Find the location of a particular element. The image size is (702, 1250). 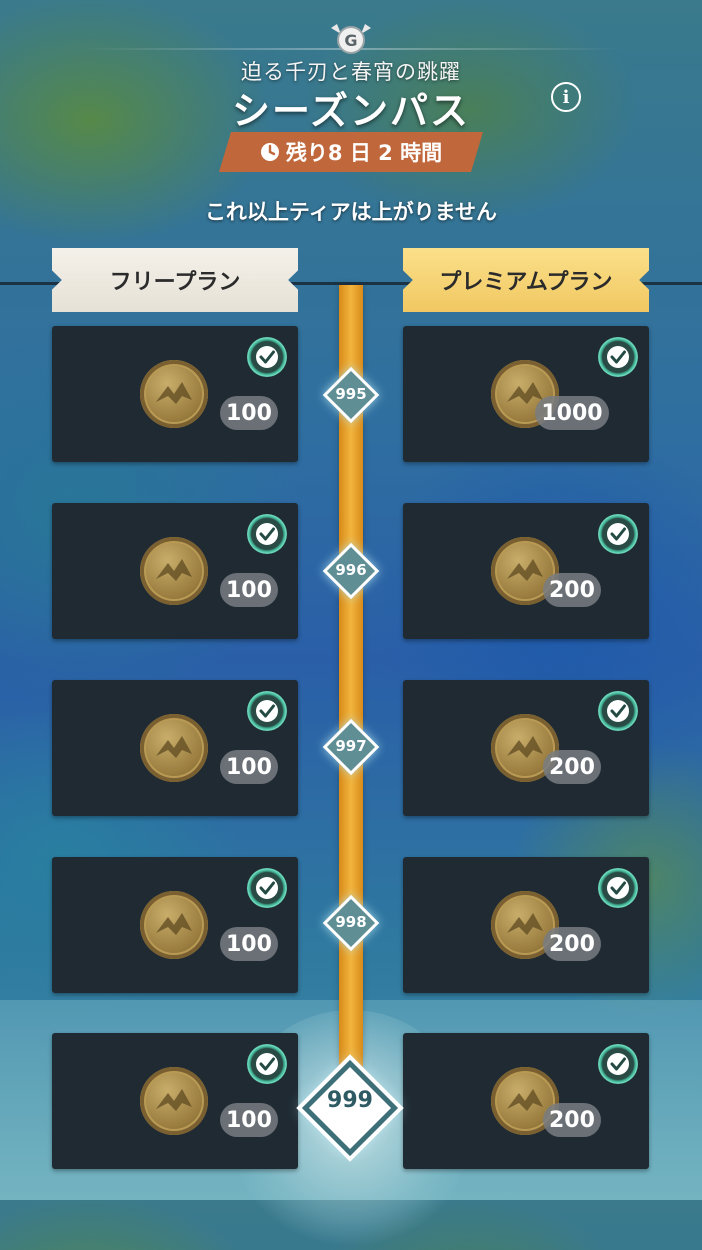

premium-plan-label: プレミアムプラン is located at coordinates (526, 282).